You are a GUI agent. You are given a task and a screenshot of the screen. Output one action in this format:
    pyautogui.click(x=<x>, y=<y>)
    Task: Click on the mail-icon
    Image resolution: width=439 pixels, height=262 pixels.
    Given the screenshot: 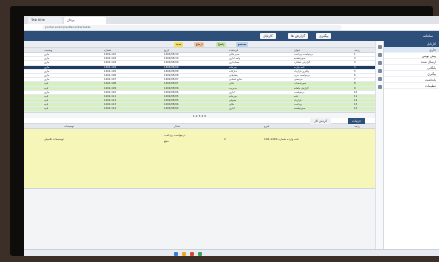 What is the action you would take?
    pyautogui.click(x=379, y=55)
    